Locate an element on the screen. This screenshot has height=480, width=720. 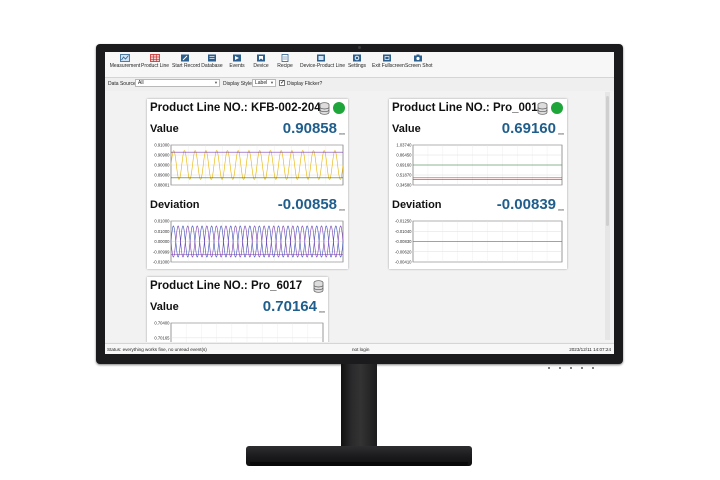
y-tick-label: 0.90900 is located at coordinates (162, 155).